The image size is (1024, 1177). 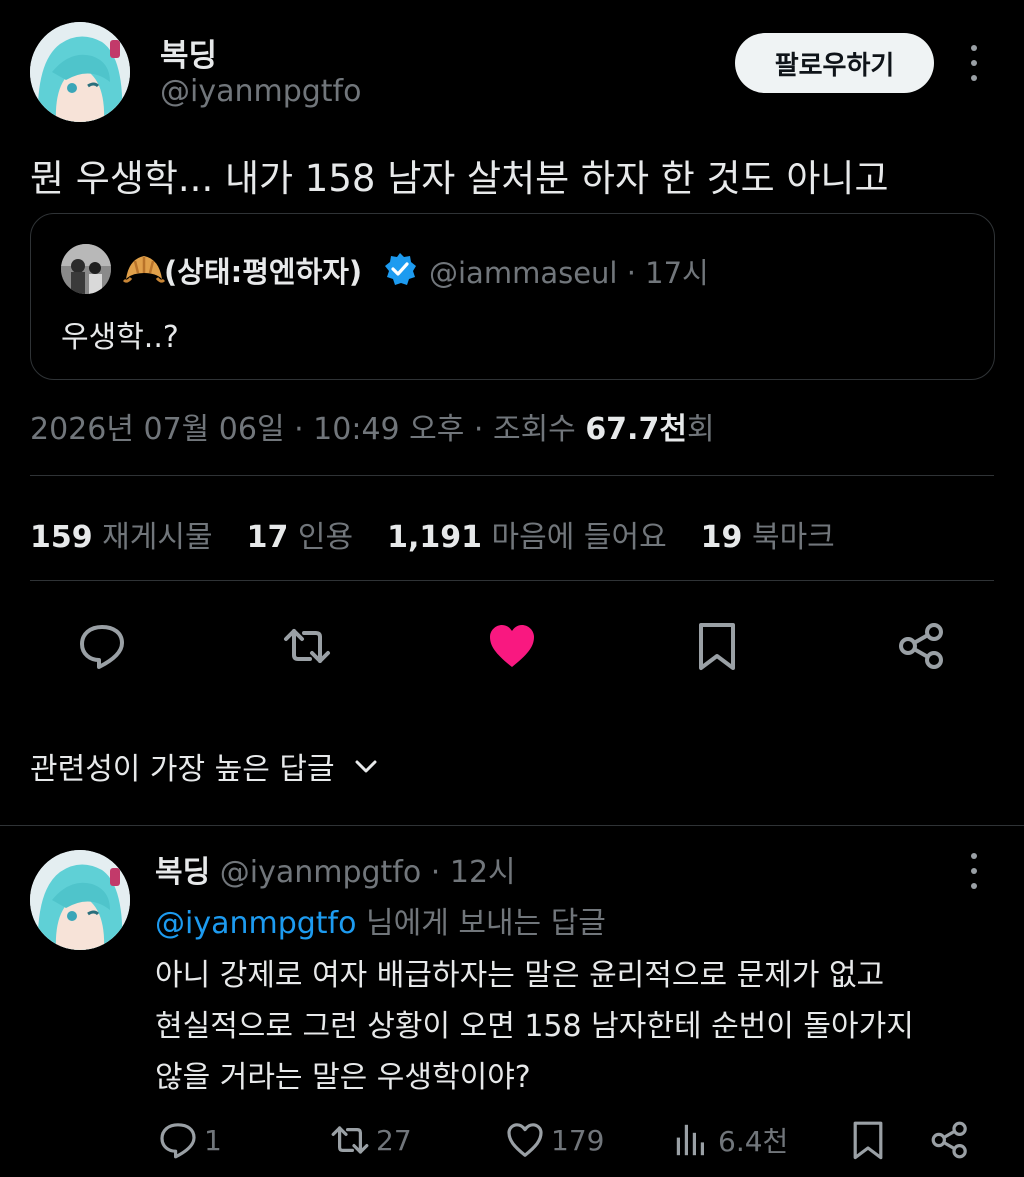 What do you see at coordinates (481, 923) in the screenshot?
I see `replying-to-suffix: 님에게 보내는 답글` at bounding box center [481, 923].